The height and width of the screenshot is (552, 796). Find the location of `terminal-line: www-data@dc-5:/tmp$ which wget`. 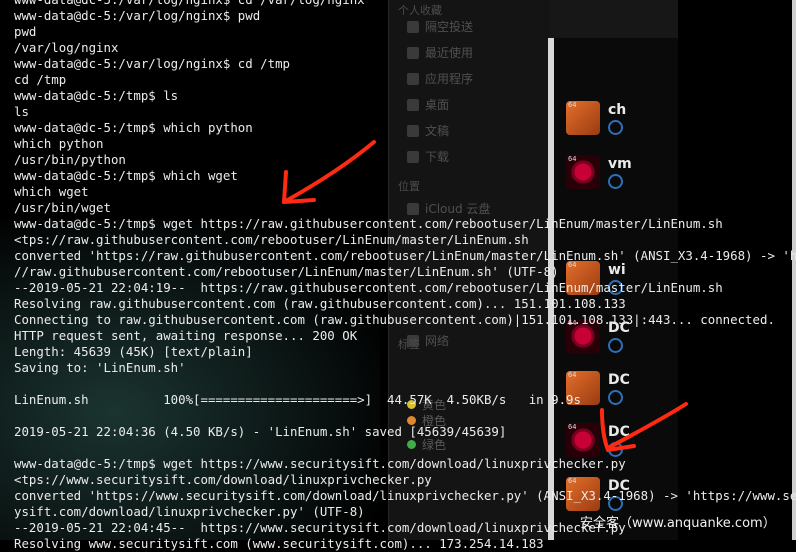

terminal-line: www-data@dc-5:/tmp$ which wget is located at coordinates (126, 175).